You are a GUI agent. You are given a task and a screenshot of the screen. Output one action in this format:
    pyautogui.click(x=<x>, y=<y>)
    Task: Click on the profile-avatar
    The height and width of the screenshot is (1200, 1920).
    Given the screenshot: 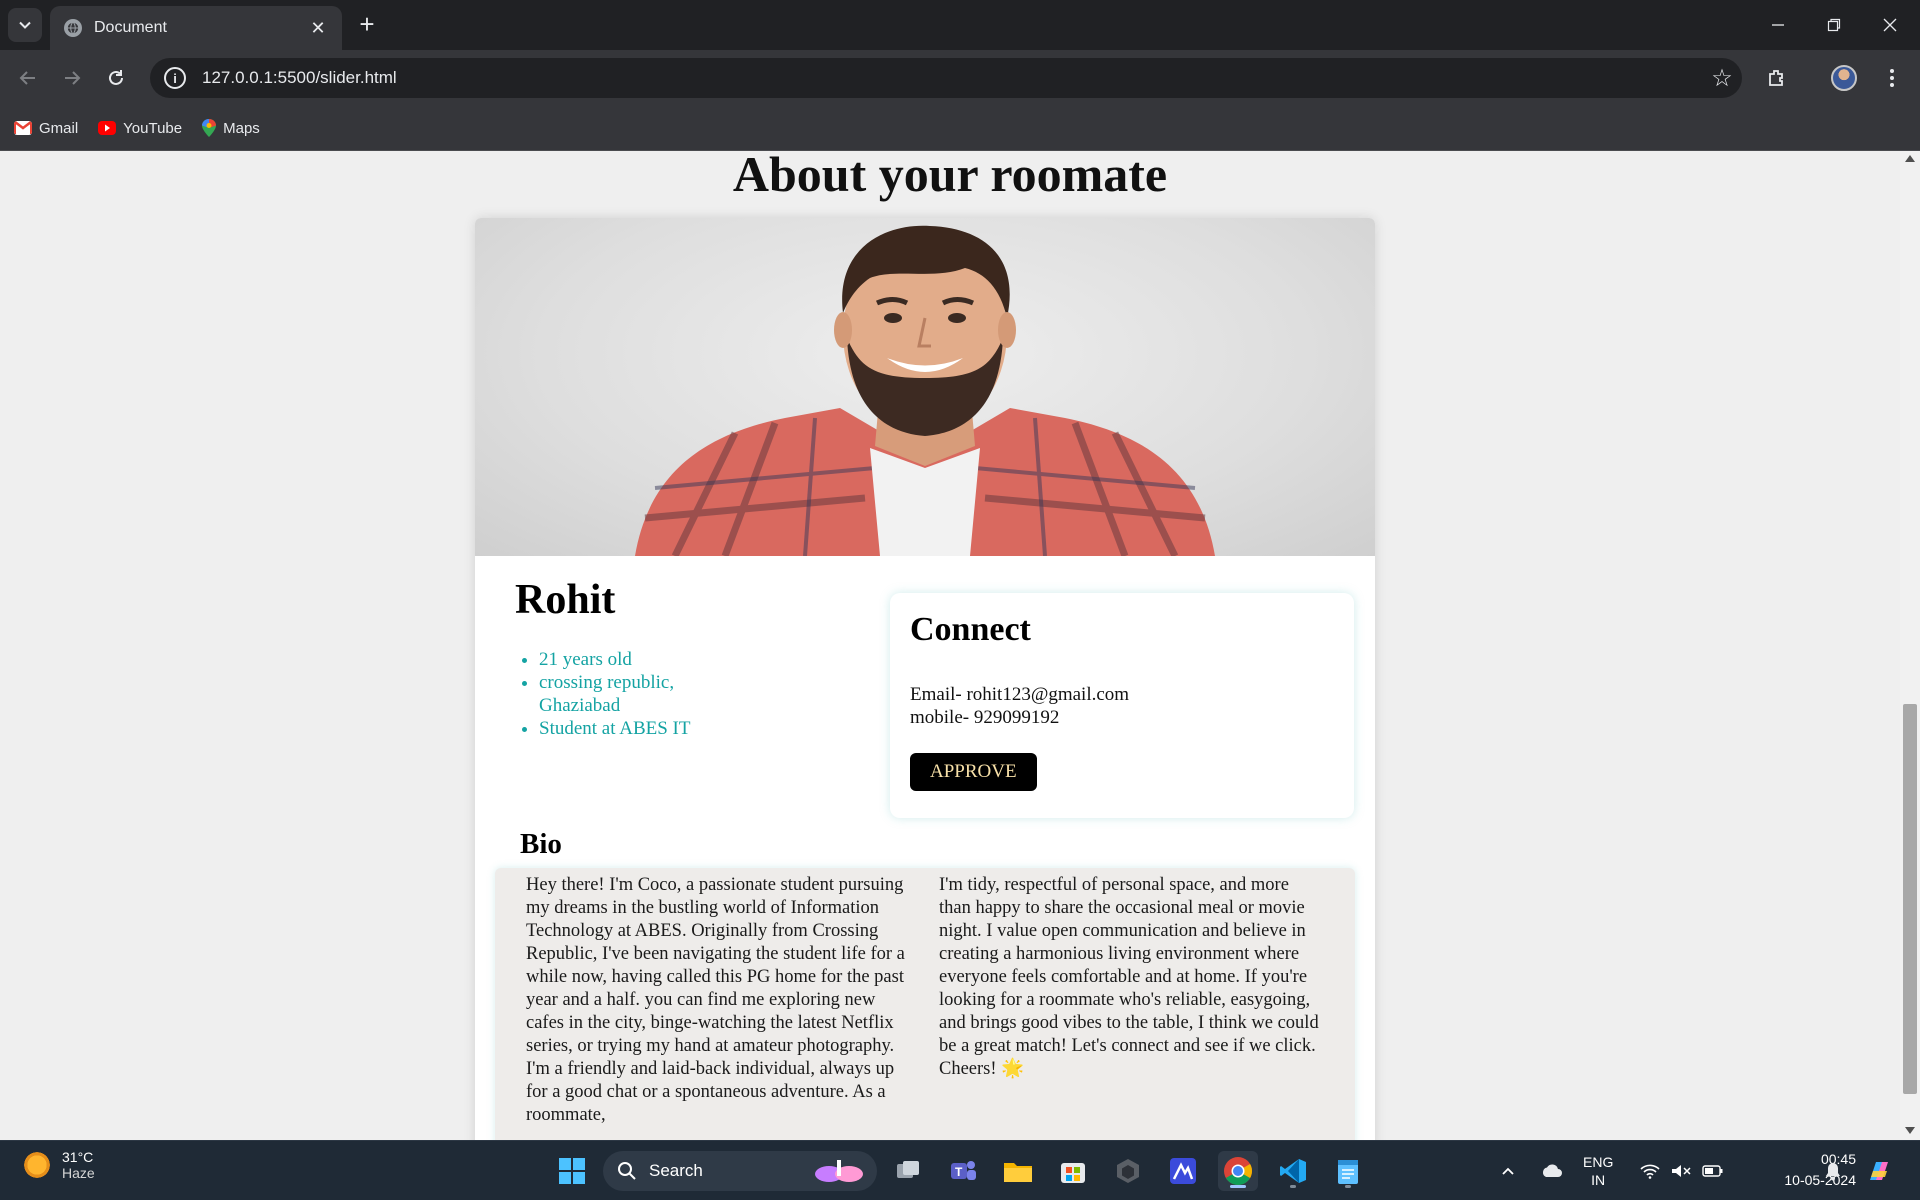 What is the action you would take?
    pyautogui.click(x=1844, y=78)
    